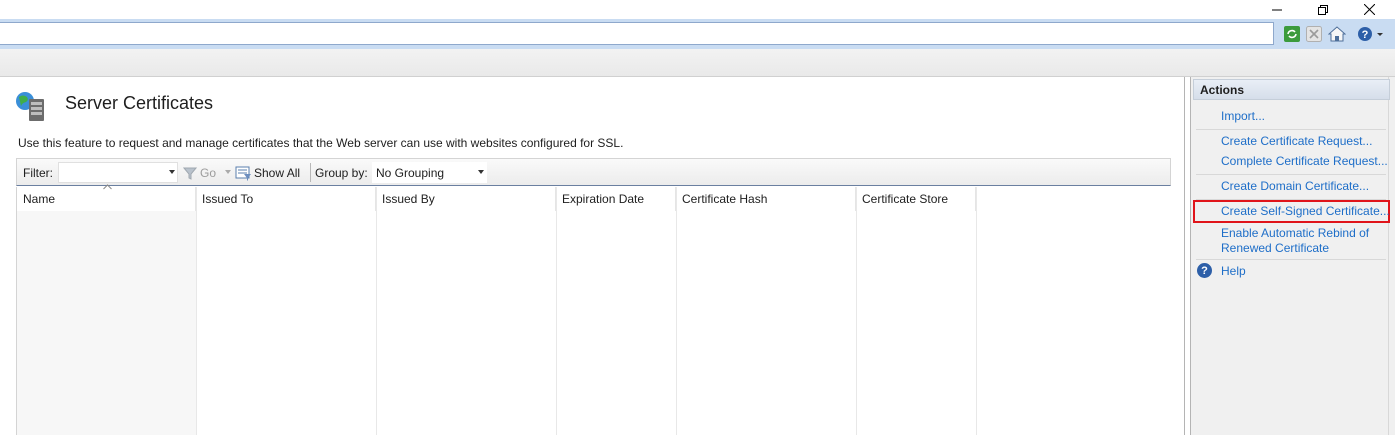 This screenshot has height=435, width=1395. Describe the element at coordinates (603, 199) in the screenshot. I see `column-header-label: Expiration Date` at that location.